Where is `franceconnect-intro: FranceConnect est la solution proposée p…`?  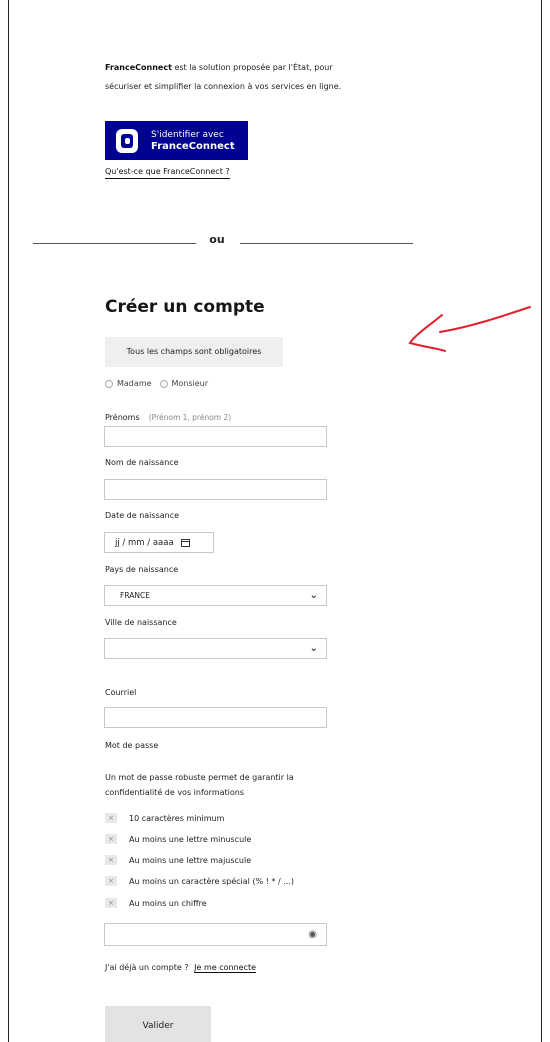 franceconnect-intro: FranceConnect est la solution proposée p… is located at coordinates (225, 77).